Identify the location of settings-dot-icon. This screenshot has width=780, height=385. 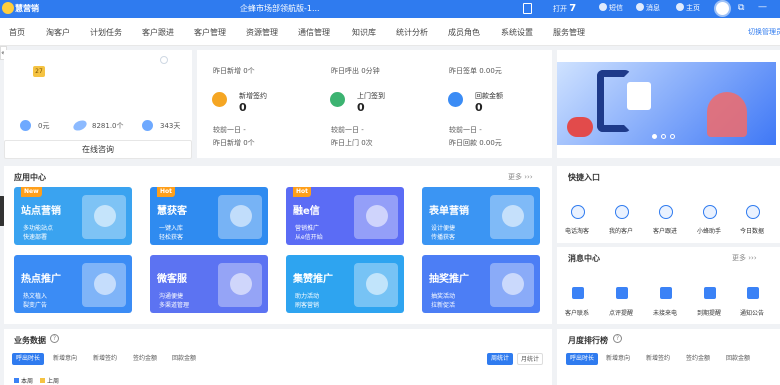
(164, 60).